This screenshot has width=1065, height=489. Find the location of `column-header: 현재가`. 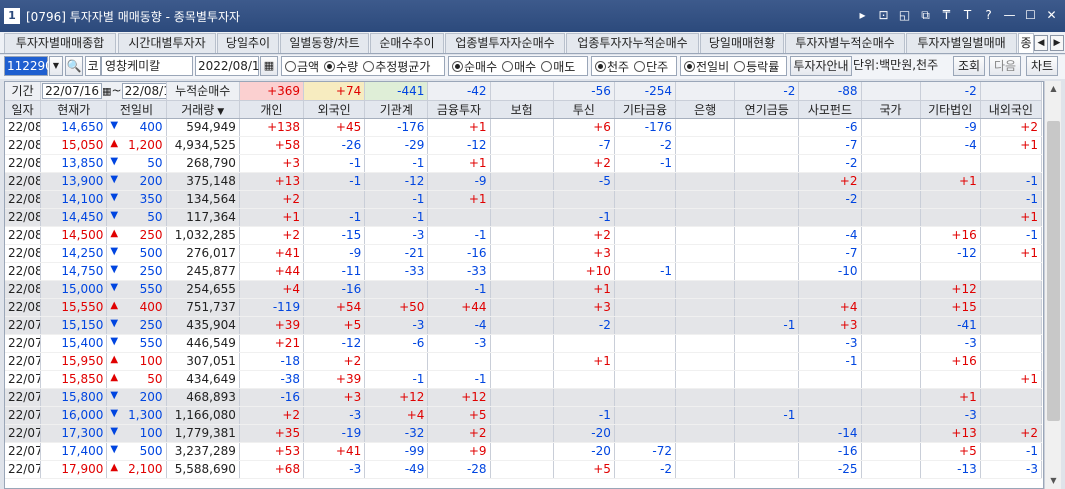

column-header: 현재가 is located at coordinates (74, 109).